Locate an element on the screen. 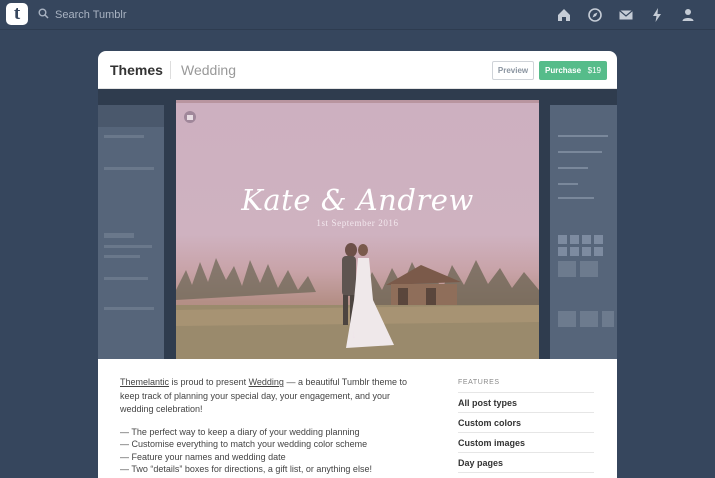  hero-menu-icon is located at coordinates (190, 117).